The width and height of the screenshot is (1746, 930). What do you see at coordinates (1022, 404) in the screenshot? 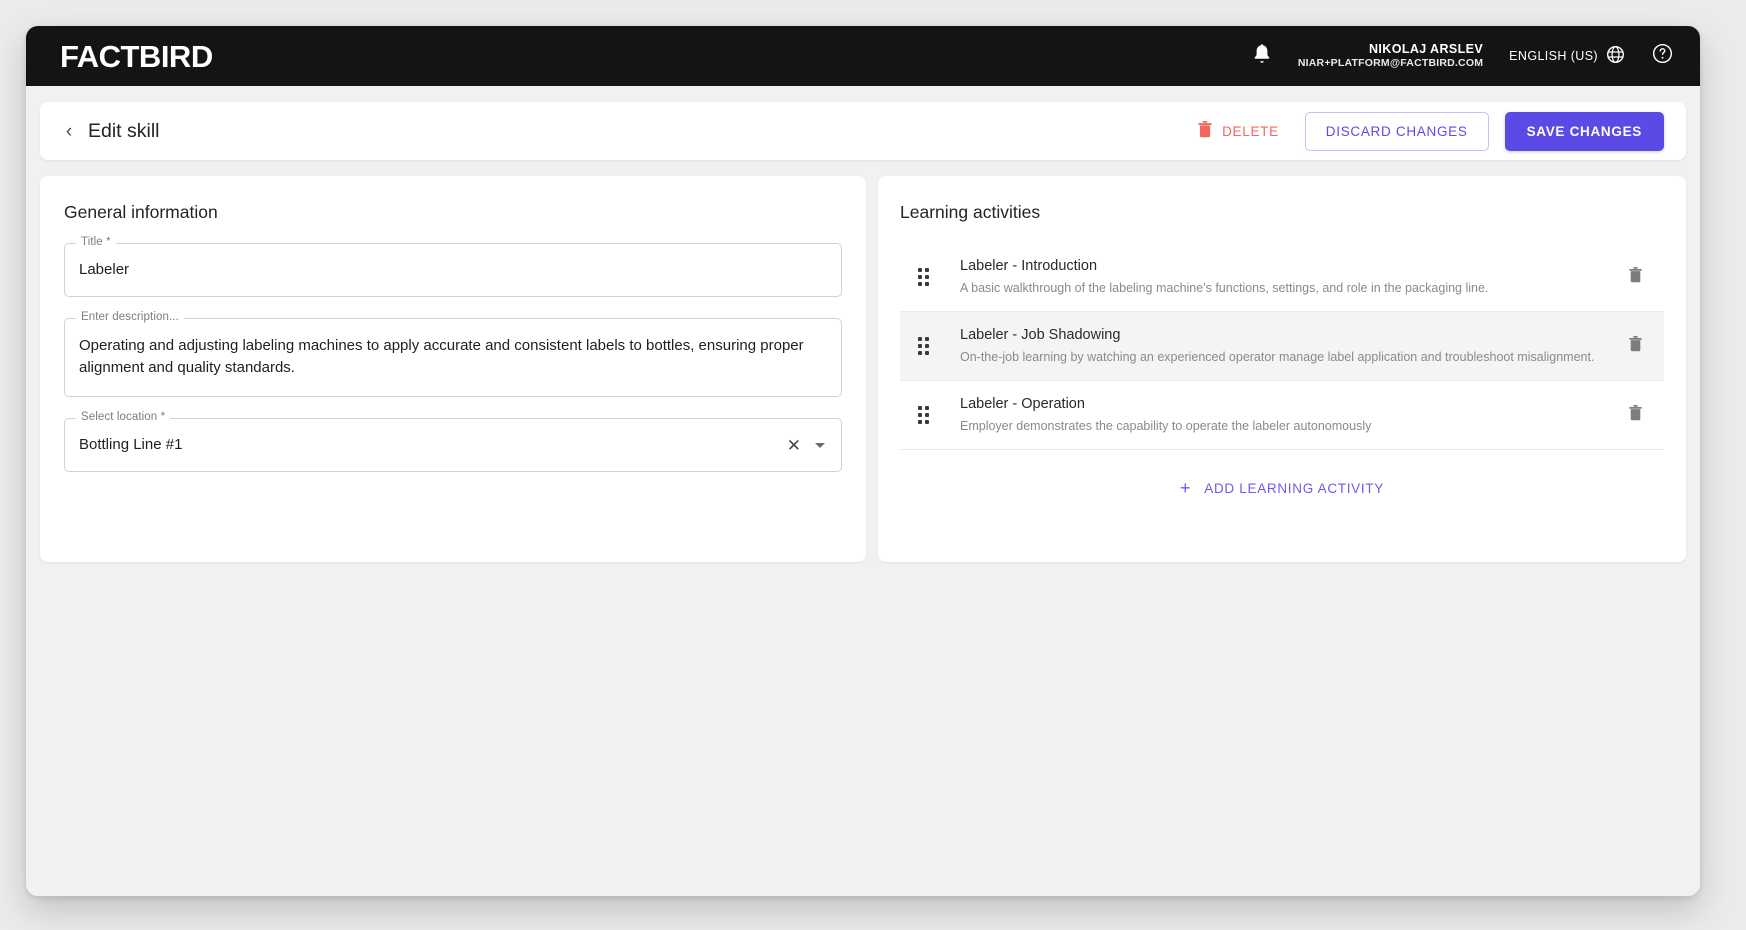
I see `list-item-title: Labeler - Operation` at bounding box center [1022, 404].